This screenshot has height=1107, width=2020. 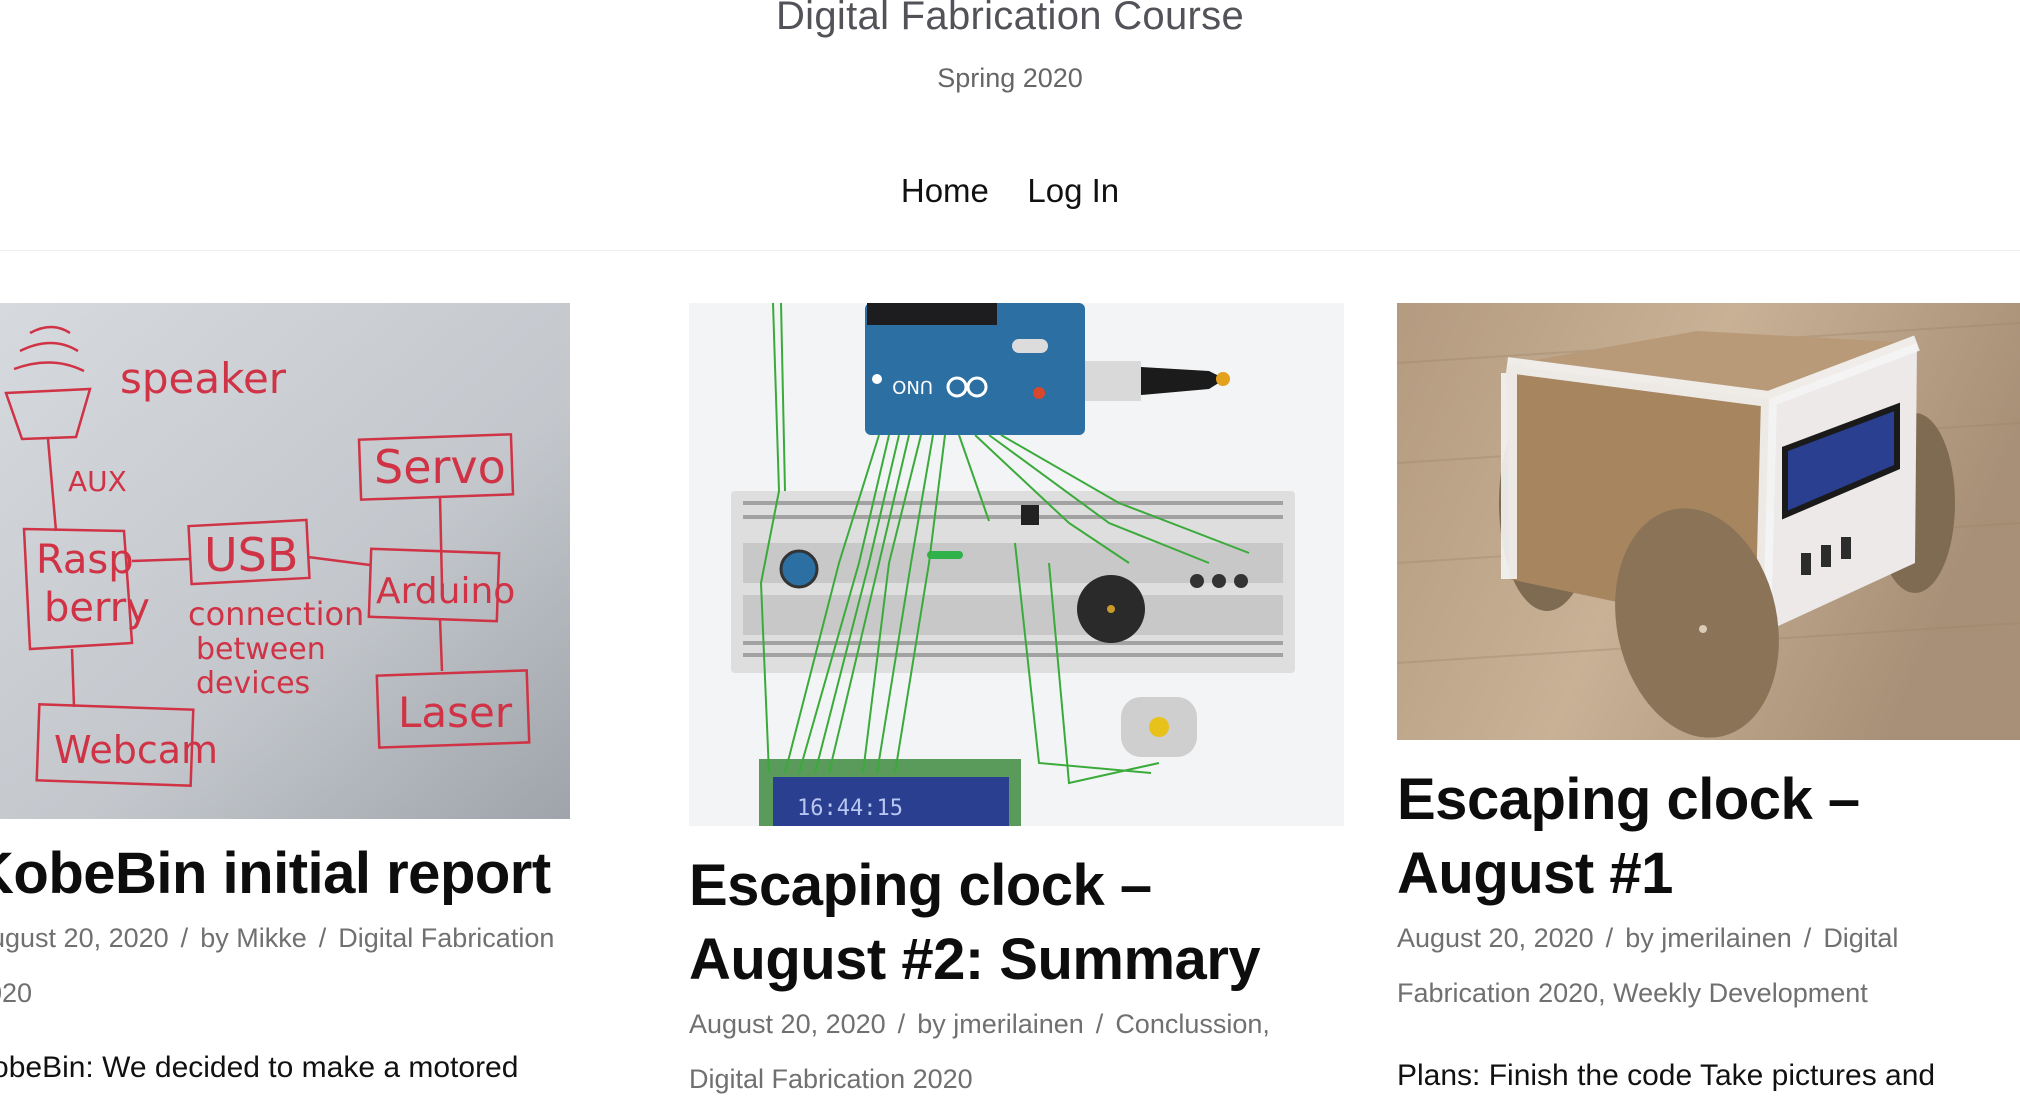 I want to click on label-laser: Laser, so click(x=455, y=712).